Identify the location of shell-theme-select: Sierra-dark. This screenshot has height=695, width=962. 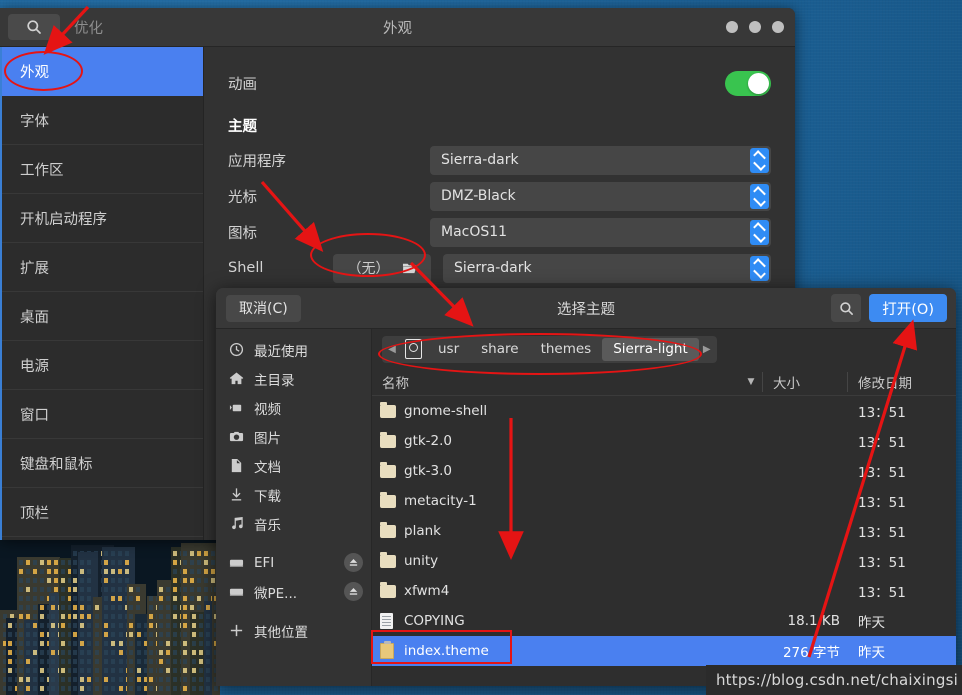
(607, 268).